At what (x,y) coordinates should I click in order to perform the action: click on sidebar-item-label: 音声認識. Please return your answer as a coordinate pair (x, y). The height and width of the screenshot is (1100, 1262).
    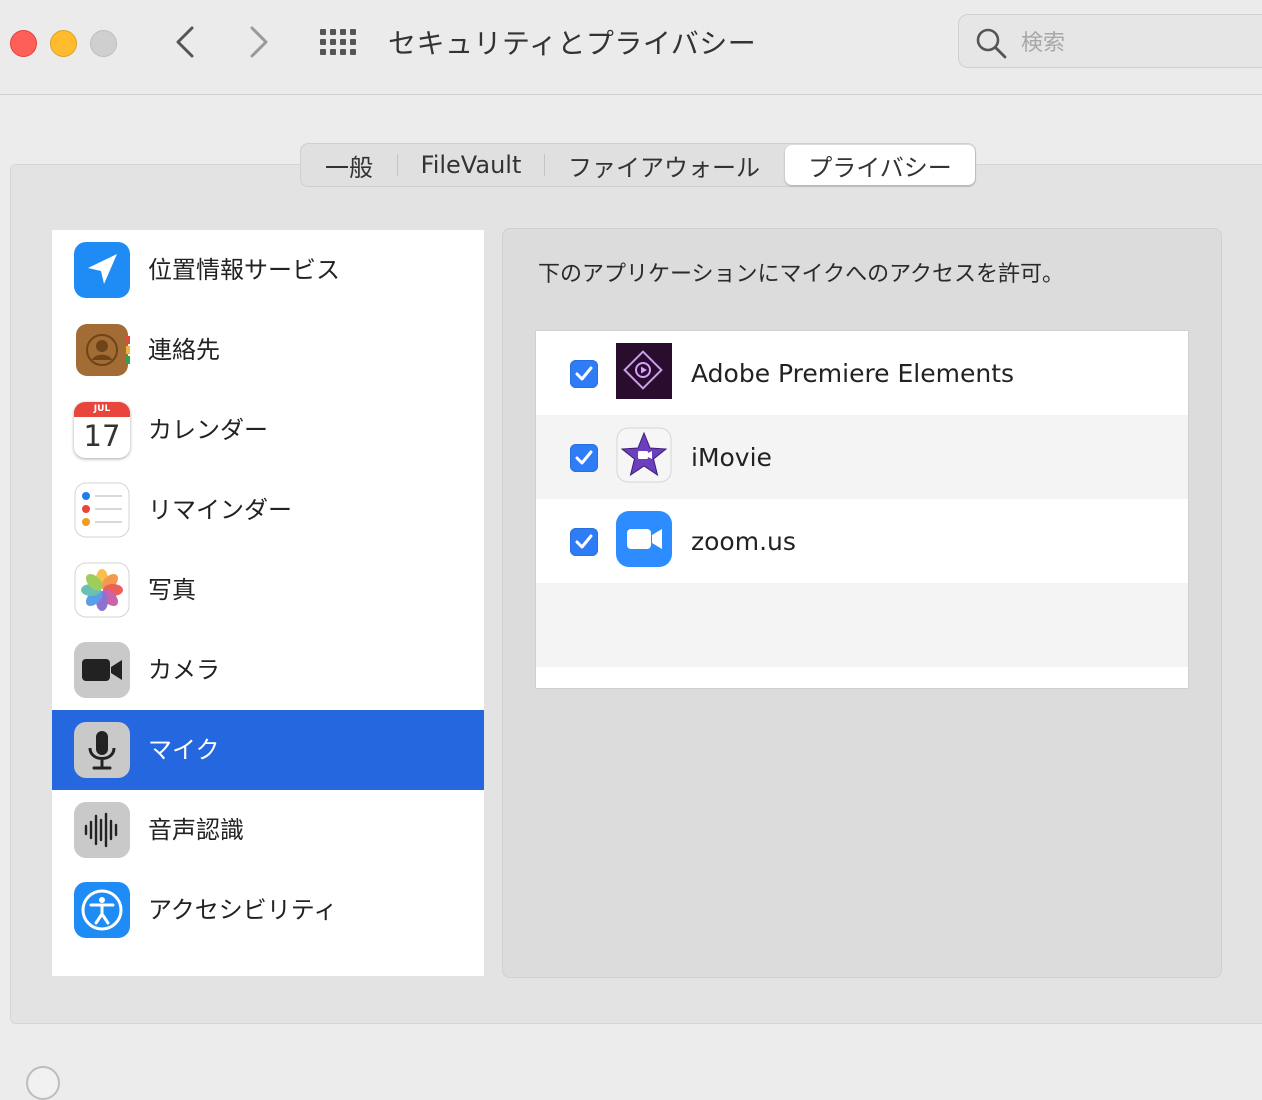
    Looking at the image, I should click on (196, 830).